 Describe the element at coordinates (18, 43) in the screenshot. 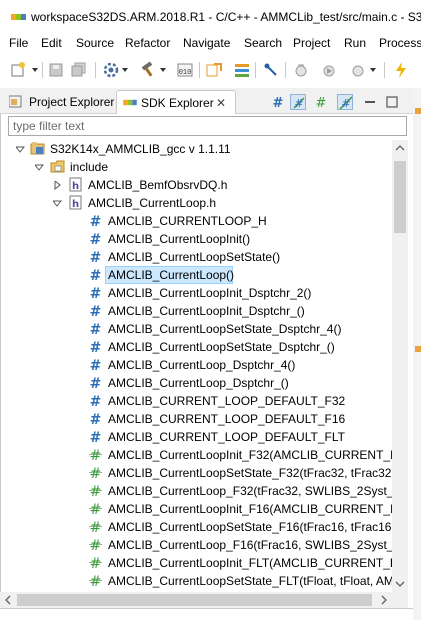

I see `menu-file: File` at that location.